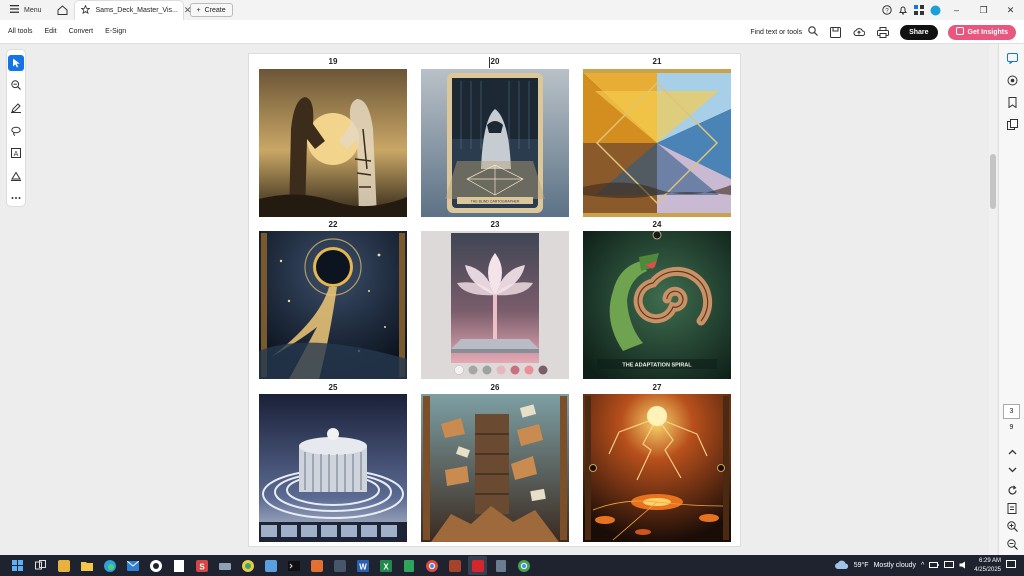 Image resolution: width=1024 pixels, height=576 pixels. What do you see at coordinates (959, 32) in the screenshot?
I see `sparkle-icon` at bounding box center [959, 32].